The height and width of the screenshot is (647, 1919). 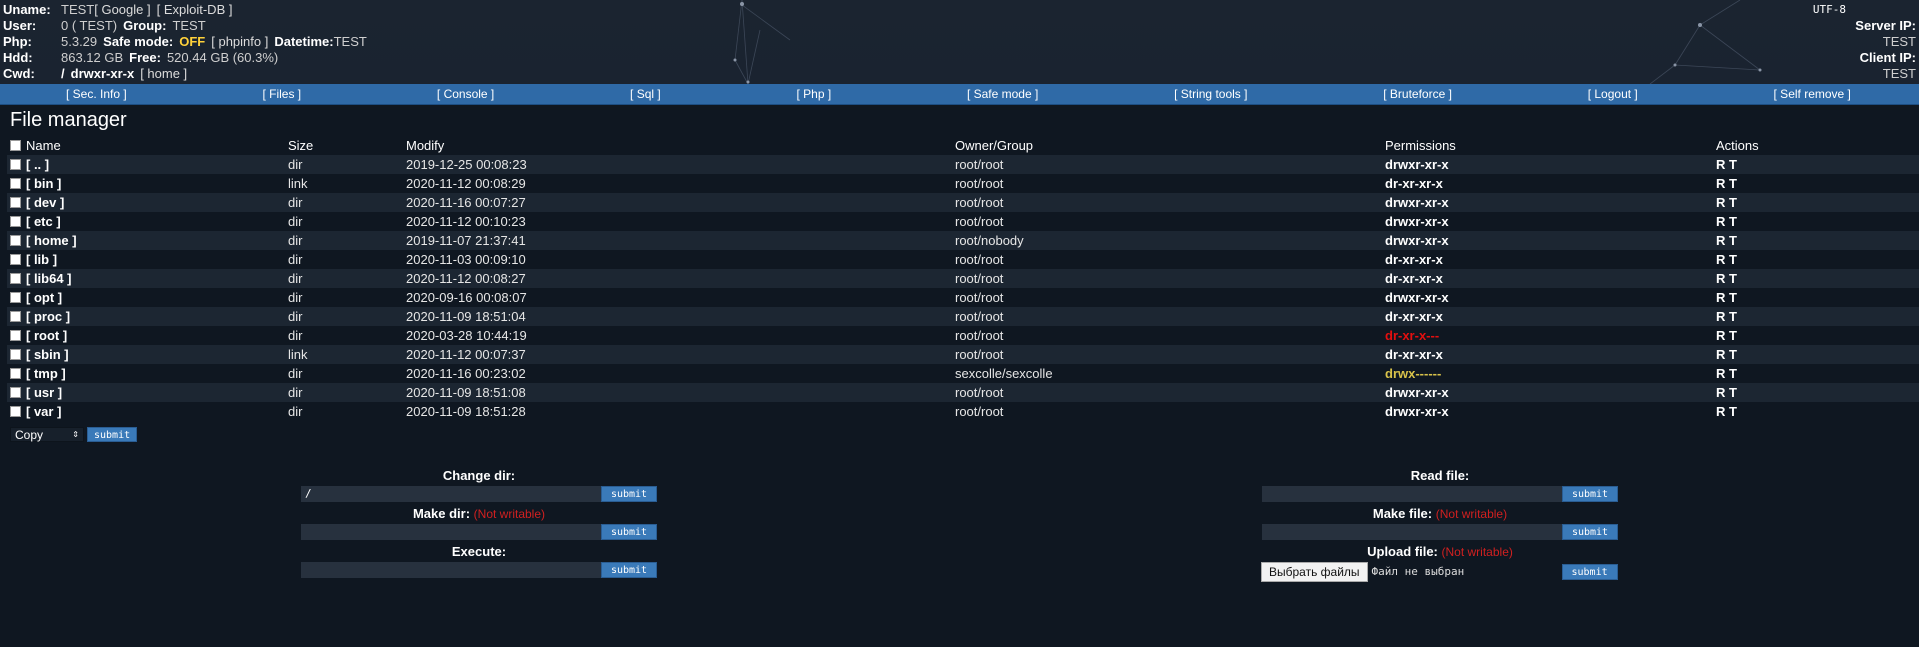 What do you see at coordinates (195, 10) in the screenshot?
I see `exploit-db-link: [ Exploit-DB ]` at bounding box center [195, 10].